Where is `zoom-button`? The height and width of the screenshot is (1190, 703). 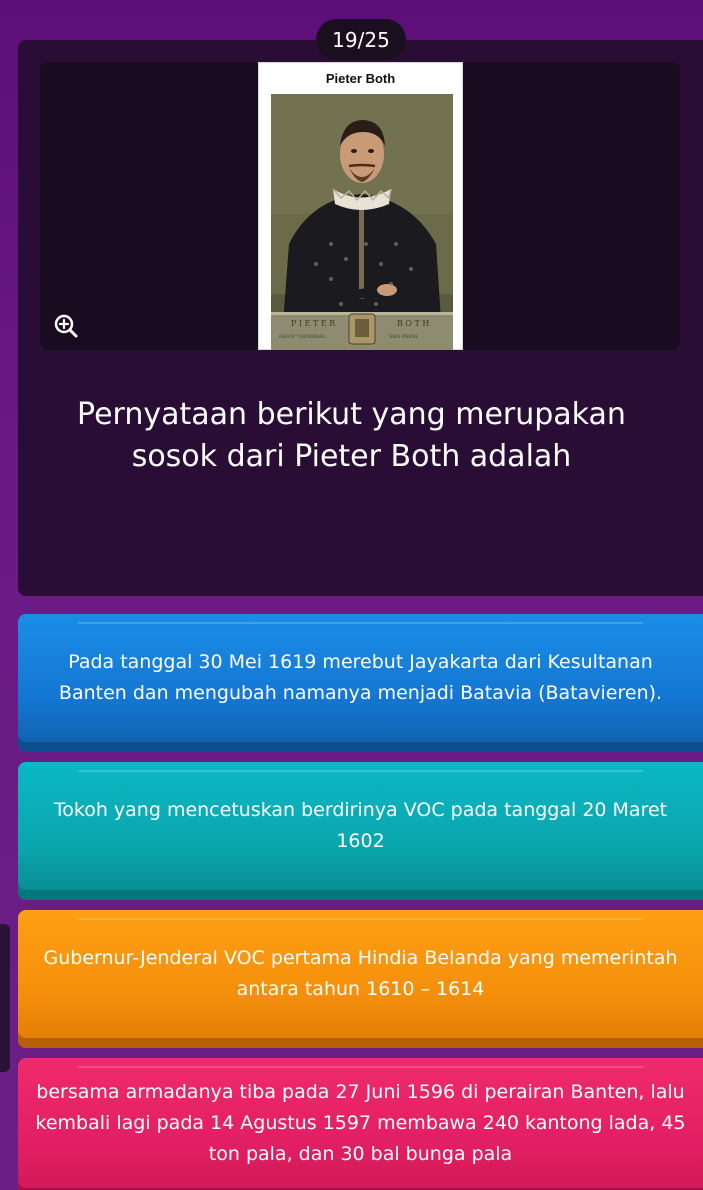 zoom-button is located at coordinates (66, 326).